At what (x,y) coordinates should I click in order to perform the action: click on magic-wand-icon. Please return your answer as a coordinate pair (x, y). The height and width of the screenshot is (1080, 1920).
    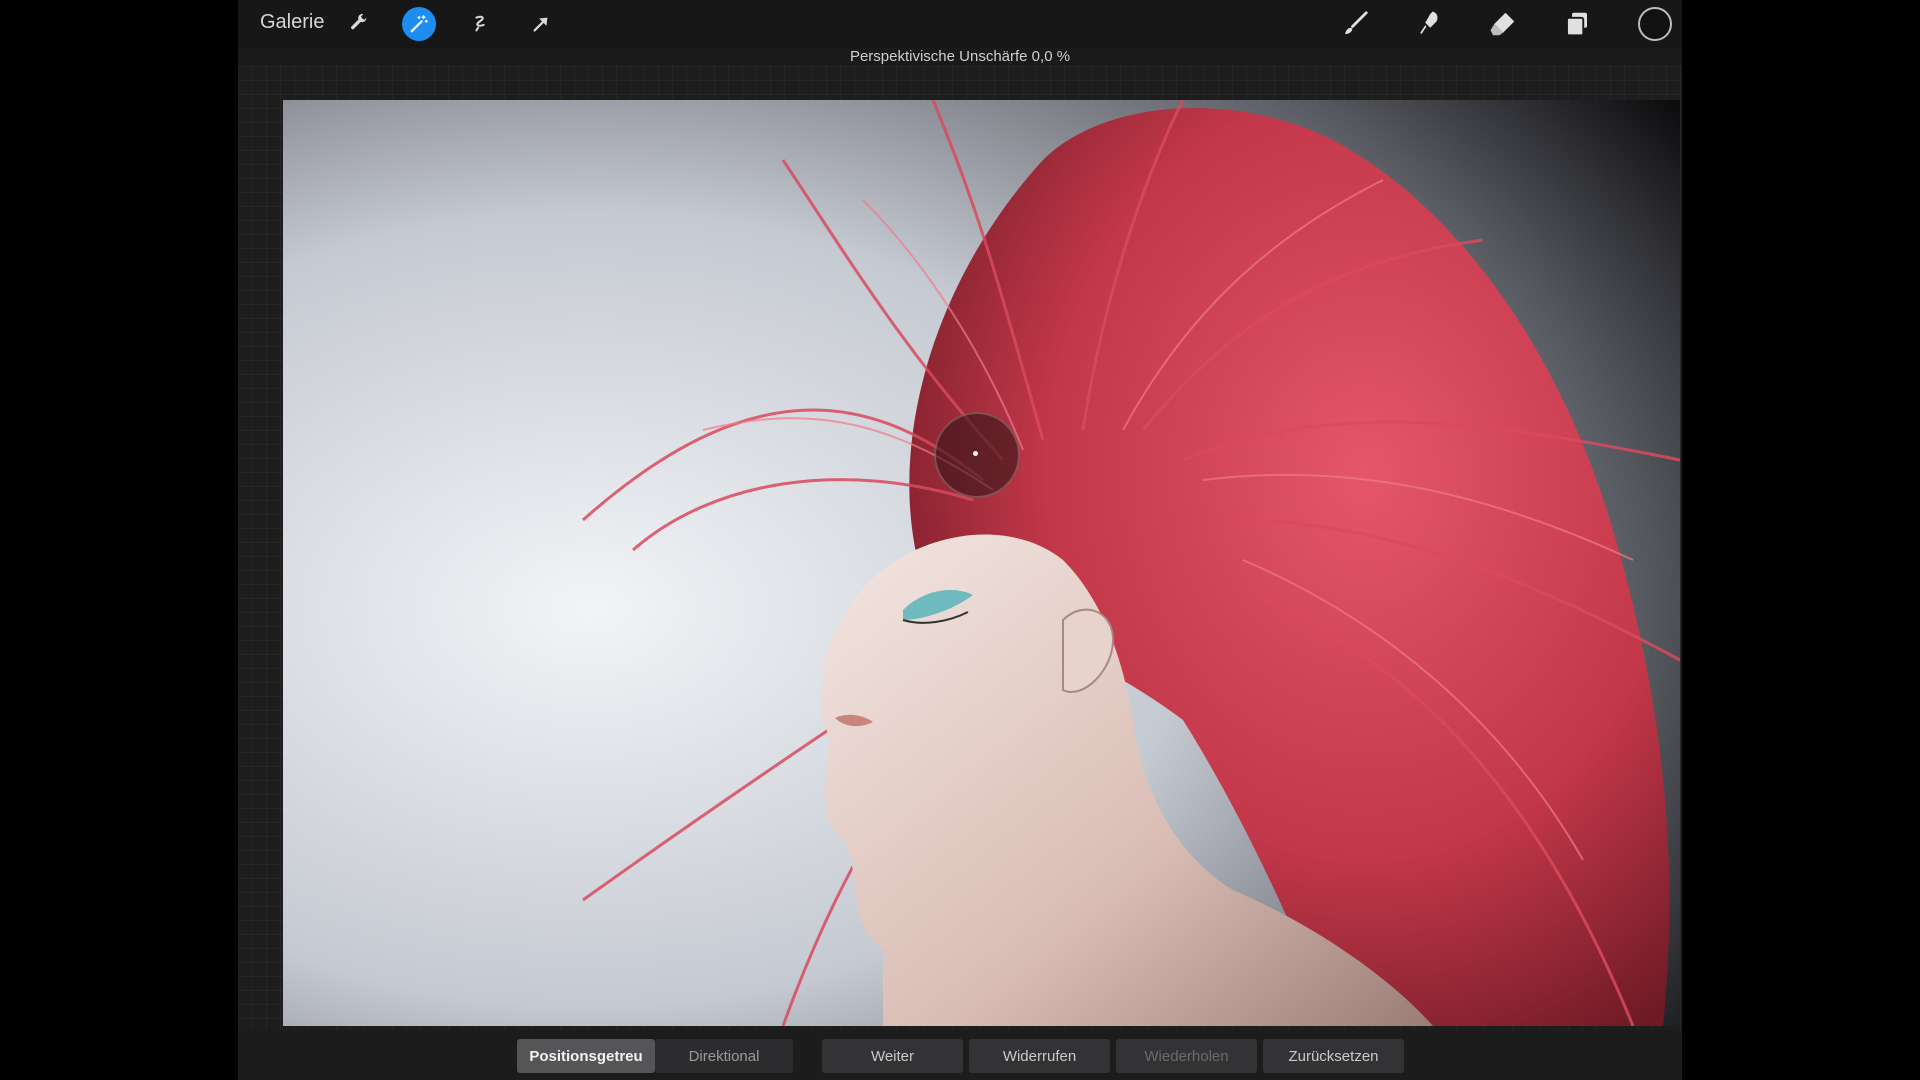
    Looking at the image, I should click on (419, 24).